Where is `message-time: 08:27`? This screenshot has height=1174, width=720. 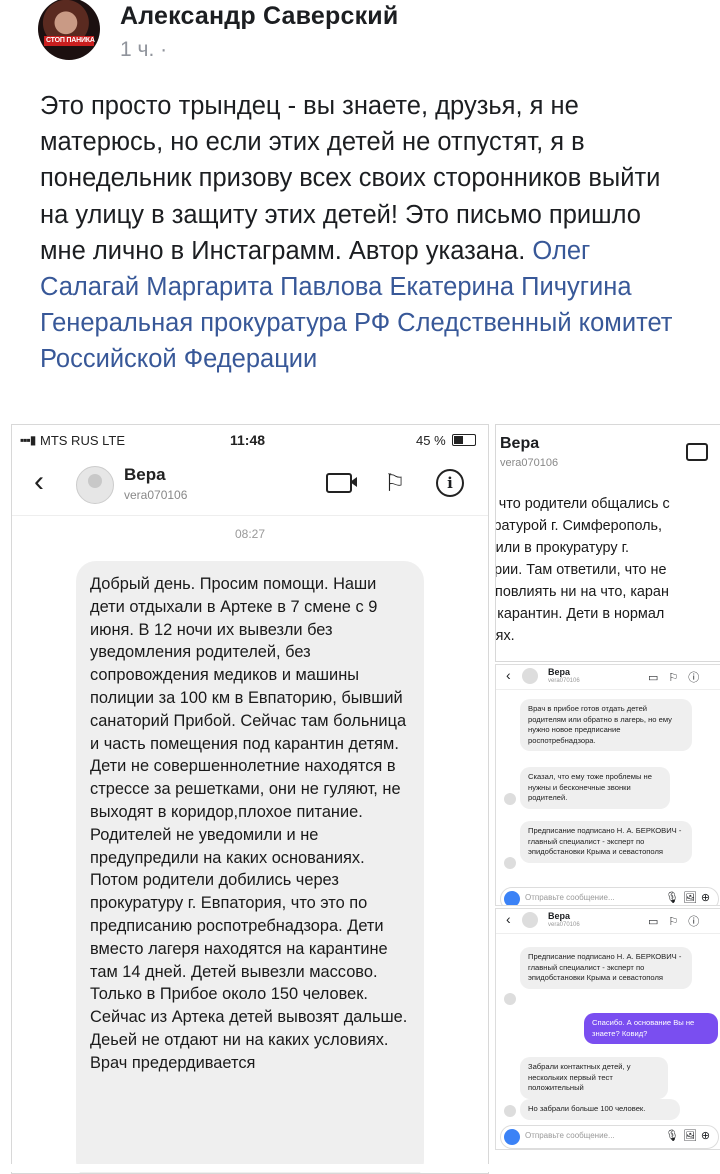
message-time: 08:27 is located at coordinates (250, 534).